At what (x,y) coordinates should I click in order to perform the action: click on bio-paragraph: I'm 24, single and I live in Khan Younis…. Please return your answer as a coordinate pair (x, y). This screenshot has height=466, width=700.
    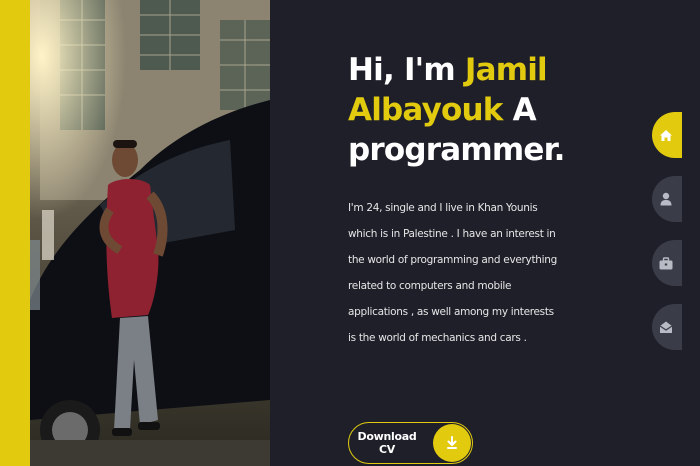
    Looking at the image, I should click on (452, 273).